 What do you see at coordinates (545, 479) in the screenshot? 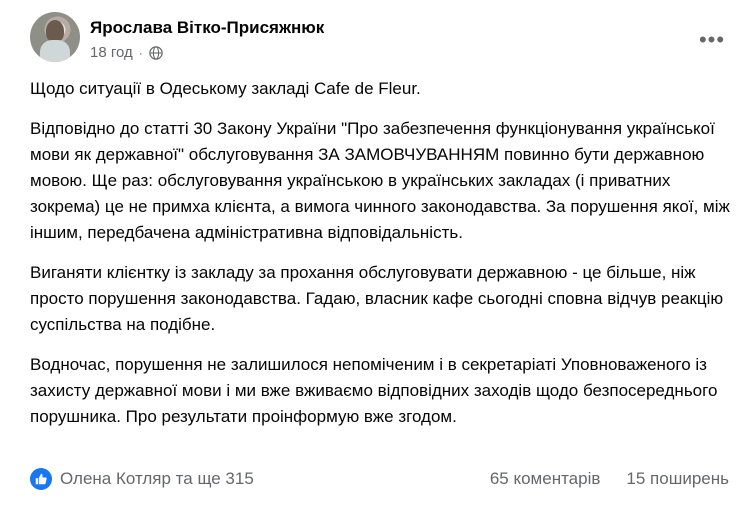
I see `comments-count: 65 коментарів` at bounding box center [545, 479].